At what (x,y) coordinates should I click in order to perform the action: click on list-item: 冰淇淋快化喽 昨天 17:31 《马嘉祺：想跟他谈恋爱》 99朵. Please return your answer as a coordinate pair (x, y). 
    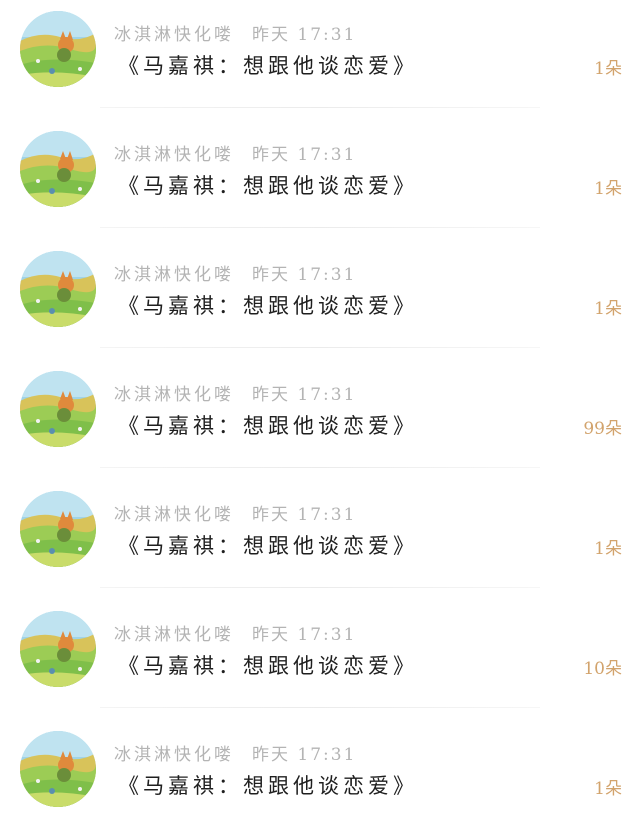
    Looking at the image, I should click on (320, 420).